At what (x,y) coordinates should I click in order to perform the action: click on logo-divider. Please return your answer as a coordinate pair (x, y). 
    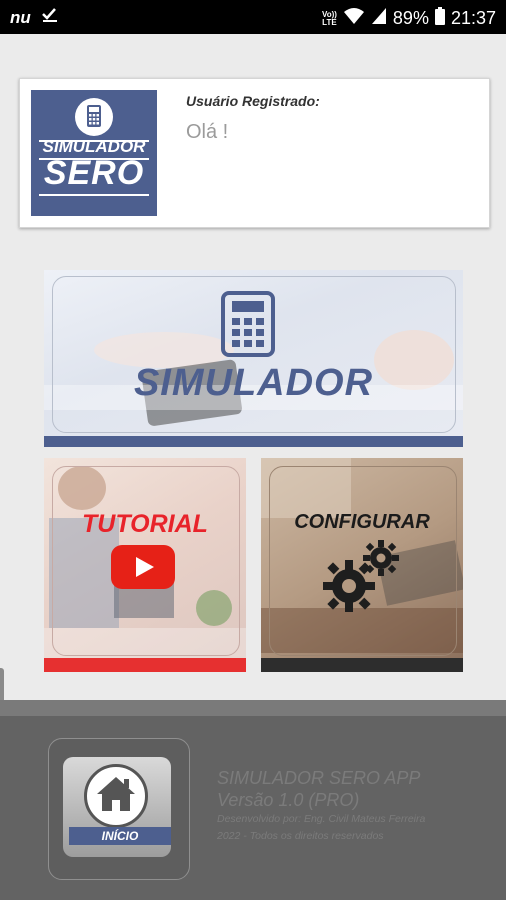
    Looking at the image, I should click on (94, 195).